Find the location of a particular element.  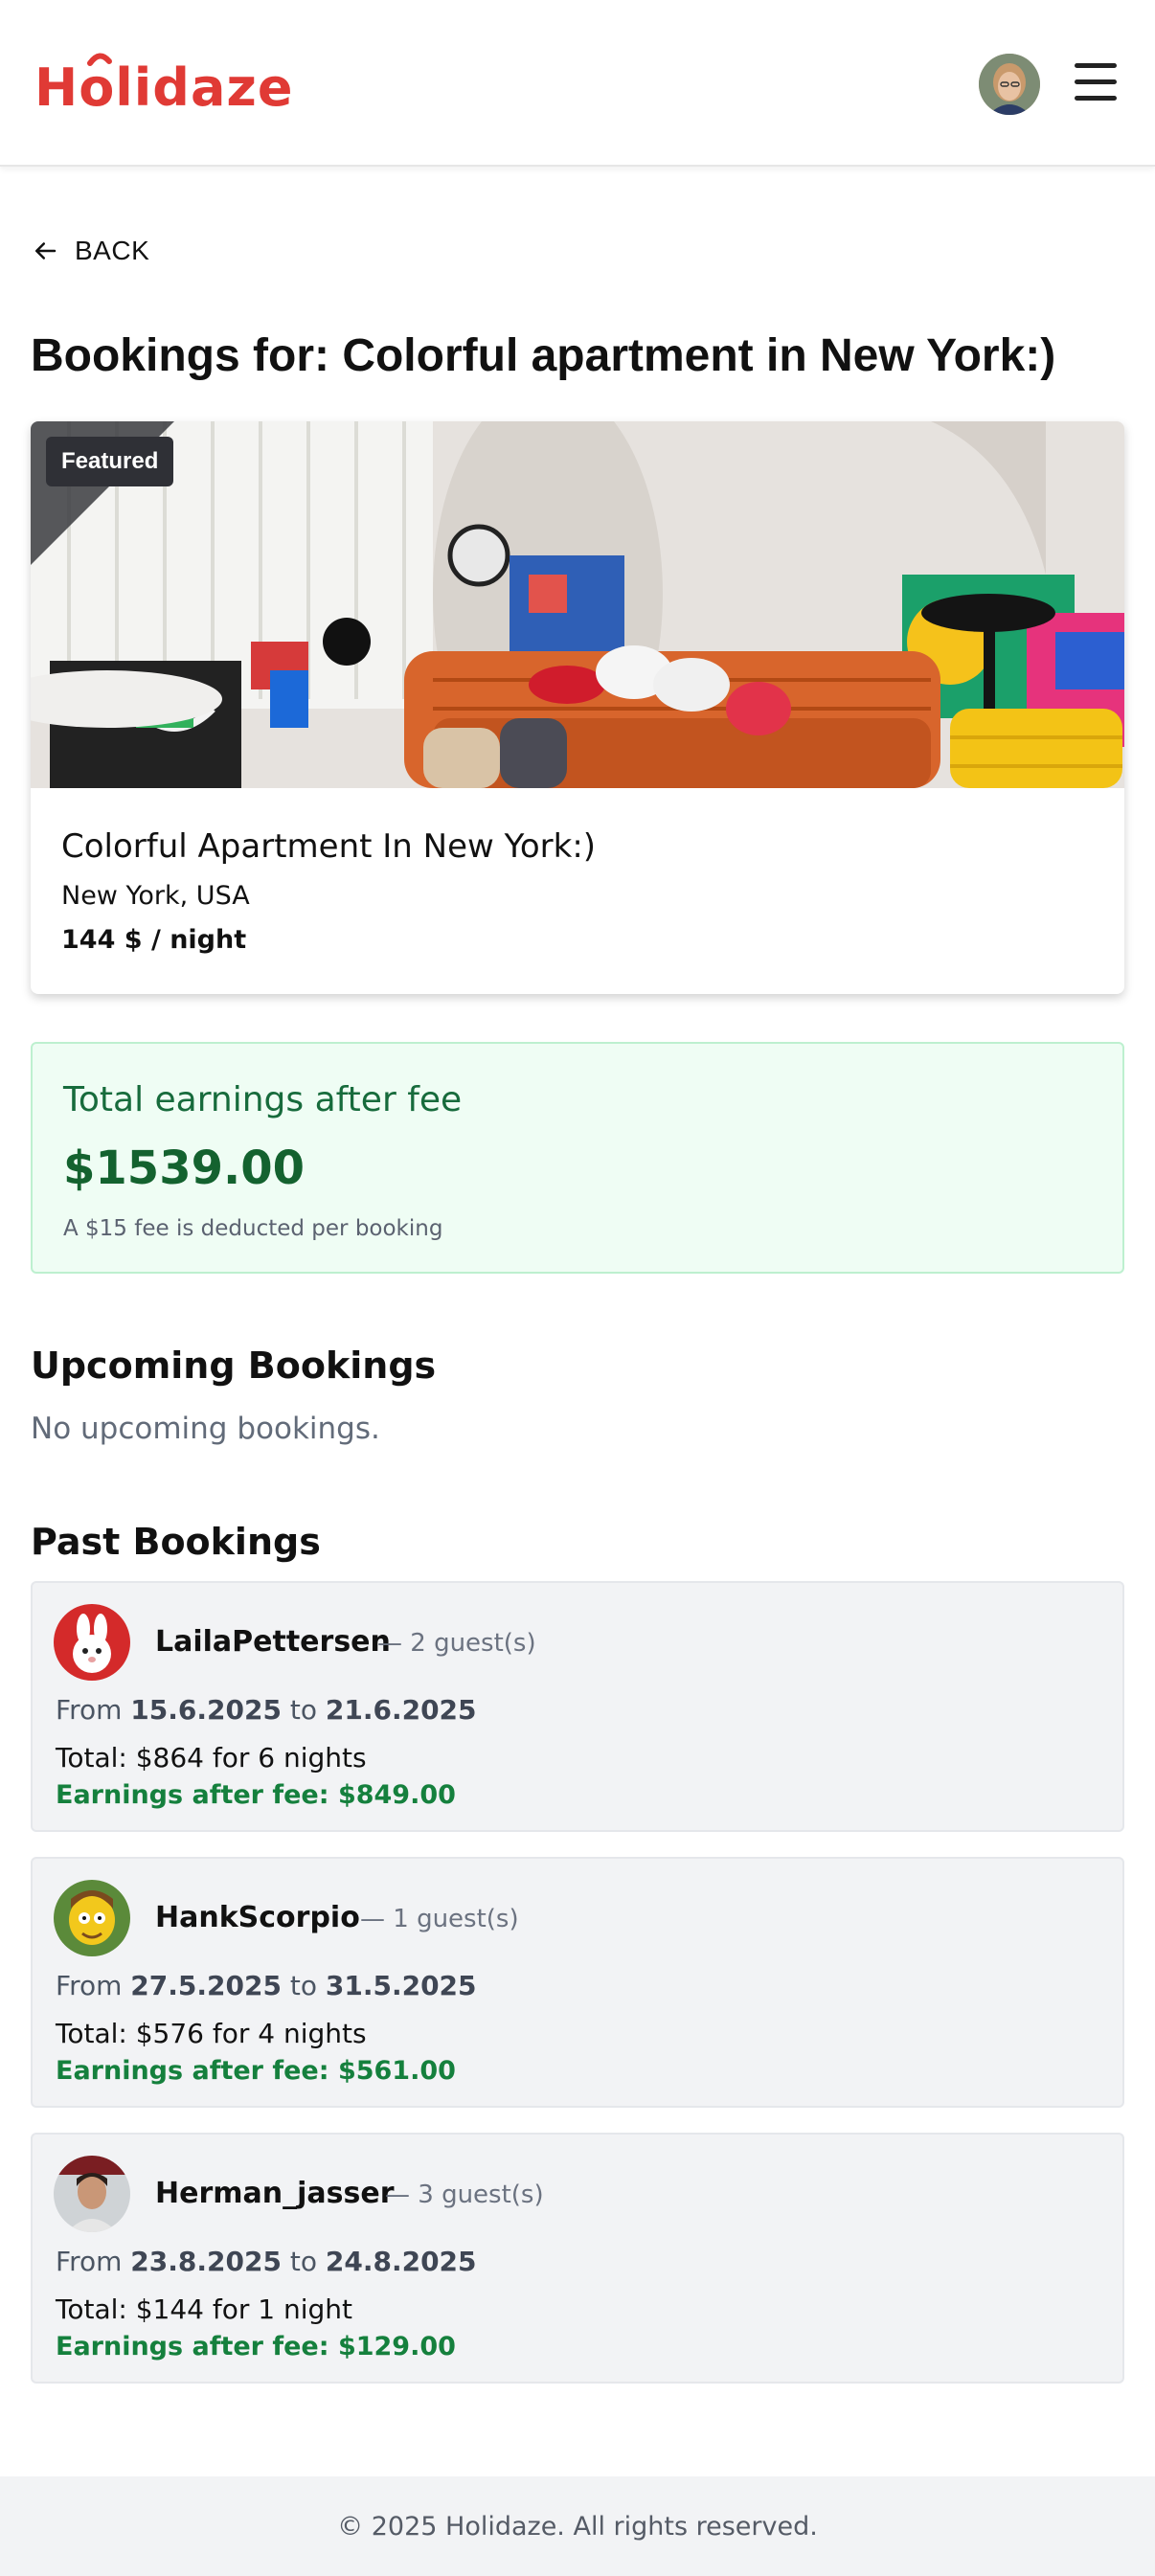

booking-total: Total: $144 for 1 night is located at coordinates (204, 2309).